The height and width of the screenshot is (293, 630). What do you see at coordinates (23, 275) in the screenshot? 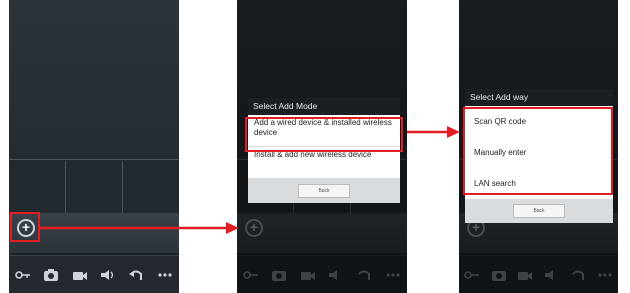
I see `key-icon` at bounding box center [23, 275].